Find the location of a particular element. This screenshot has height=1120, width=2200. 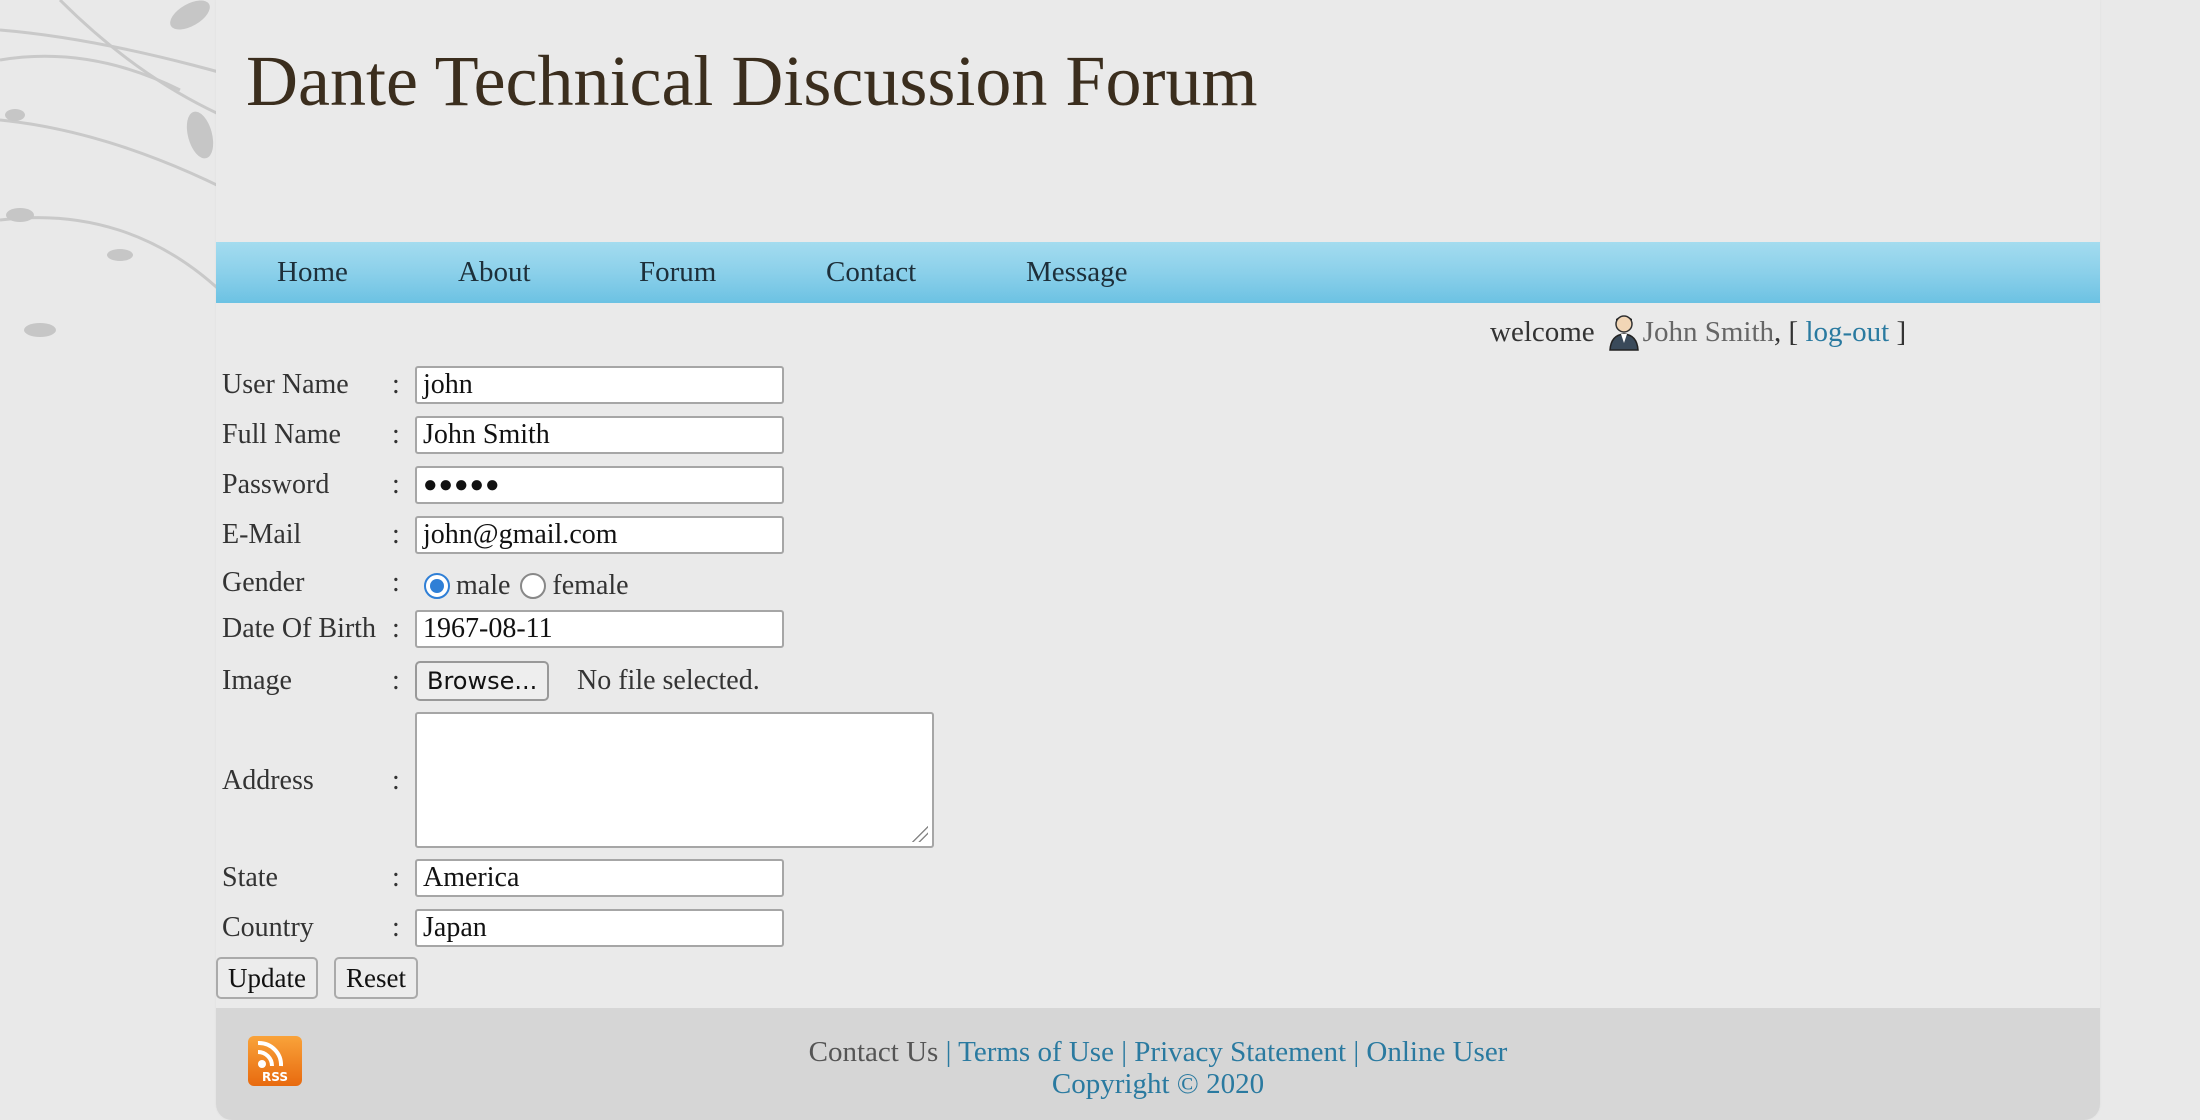

image-row: Image : Browse... No file selected. is located at coordinates (491, 681).